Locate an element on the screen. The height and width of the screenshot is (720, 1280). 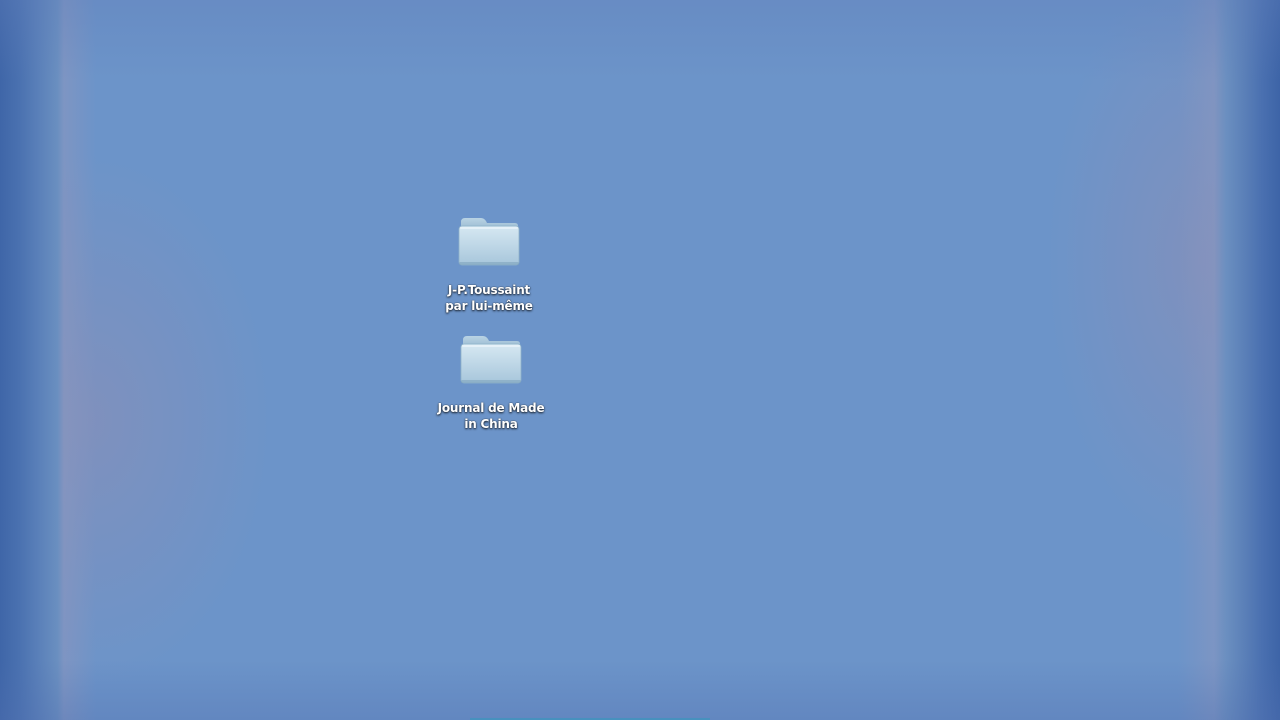
desktop-folder-toussaint: J-P.Toussaint par lui-même is located at coordinates (489, 265).